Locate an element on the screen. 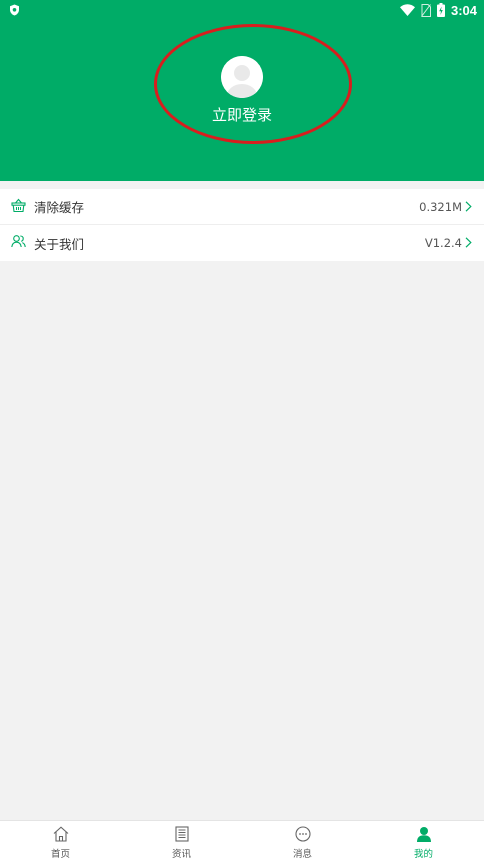  about-us-row: 关于我们 V1.2.4 is located at coordinates (242, 243).